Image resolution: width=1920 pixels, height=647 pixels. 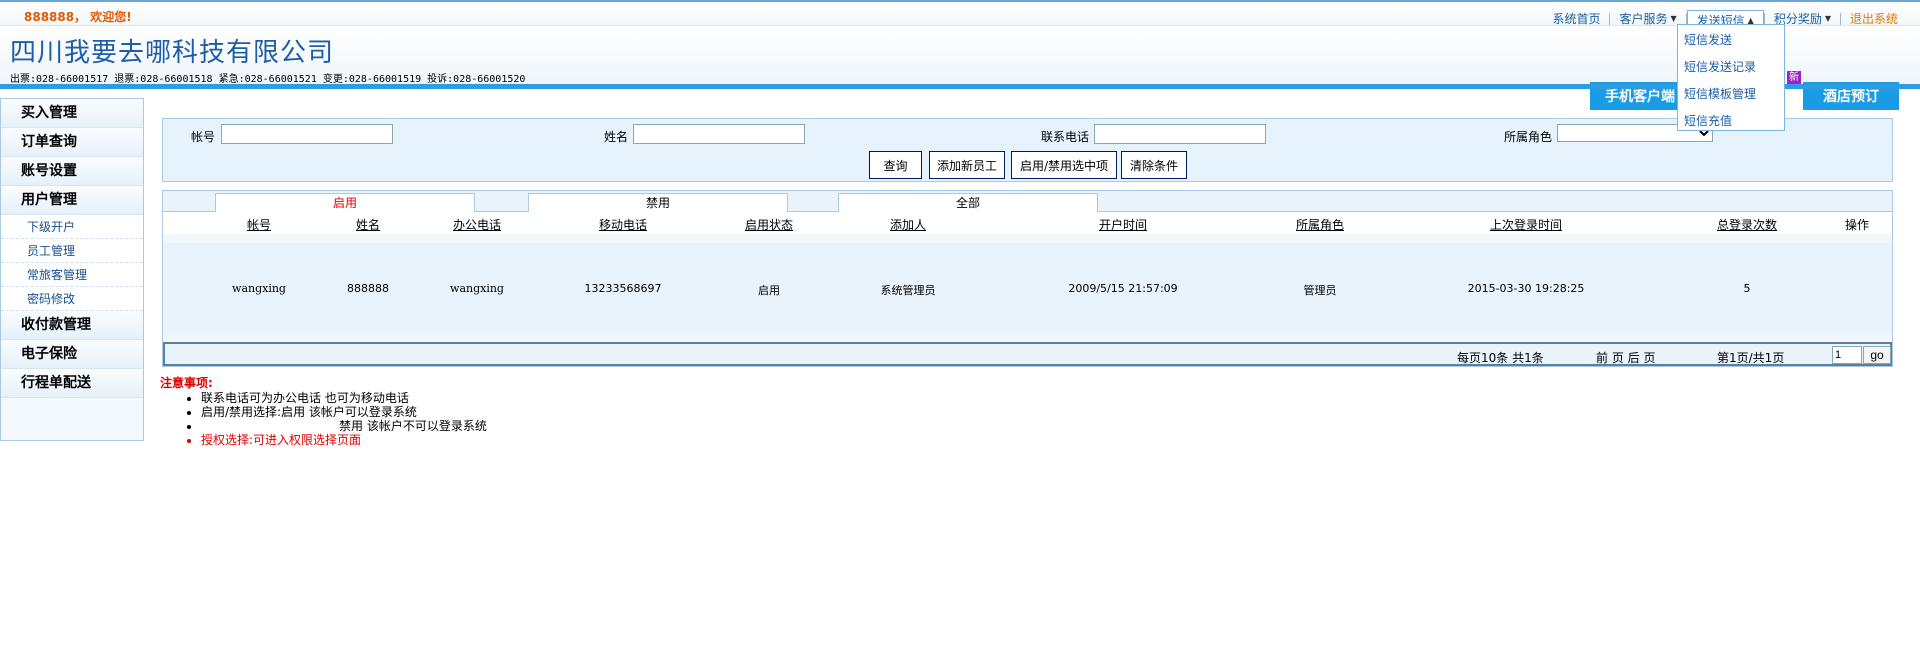 I want to click on column-header-added-by: 添加人, so click(x=908, y=224).